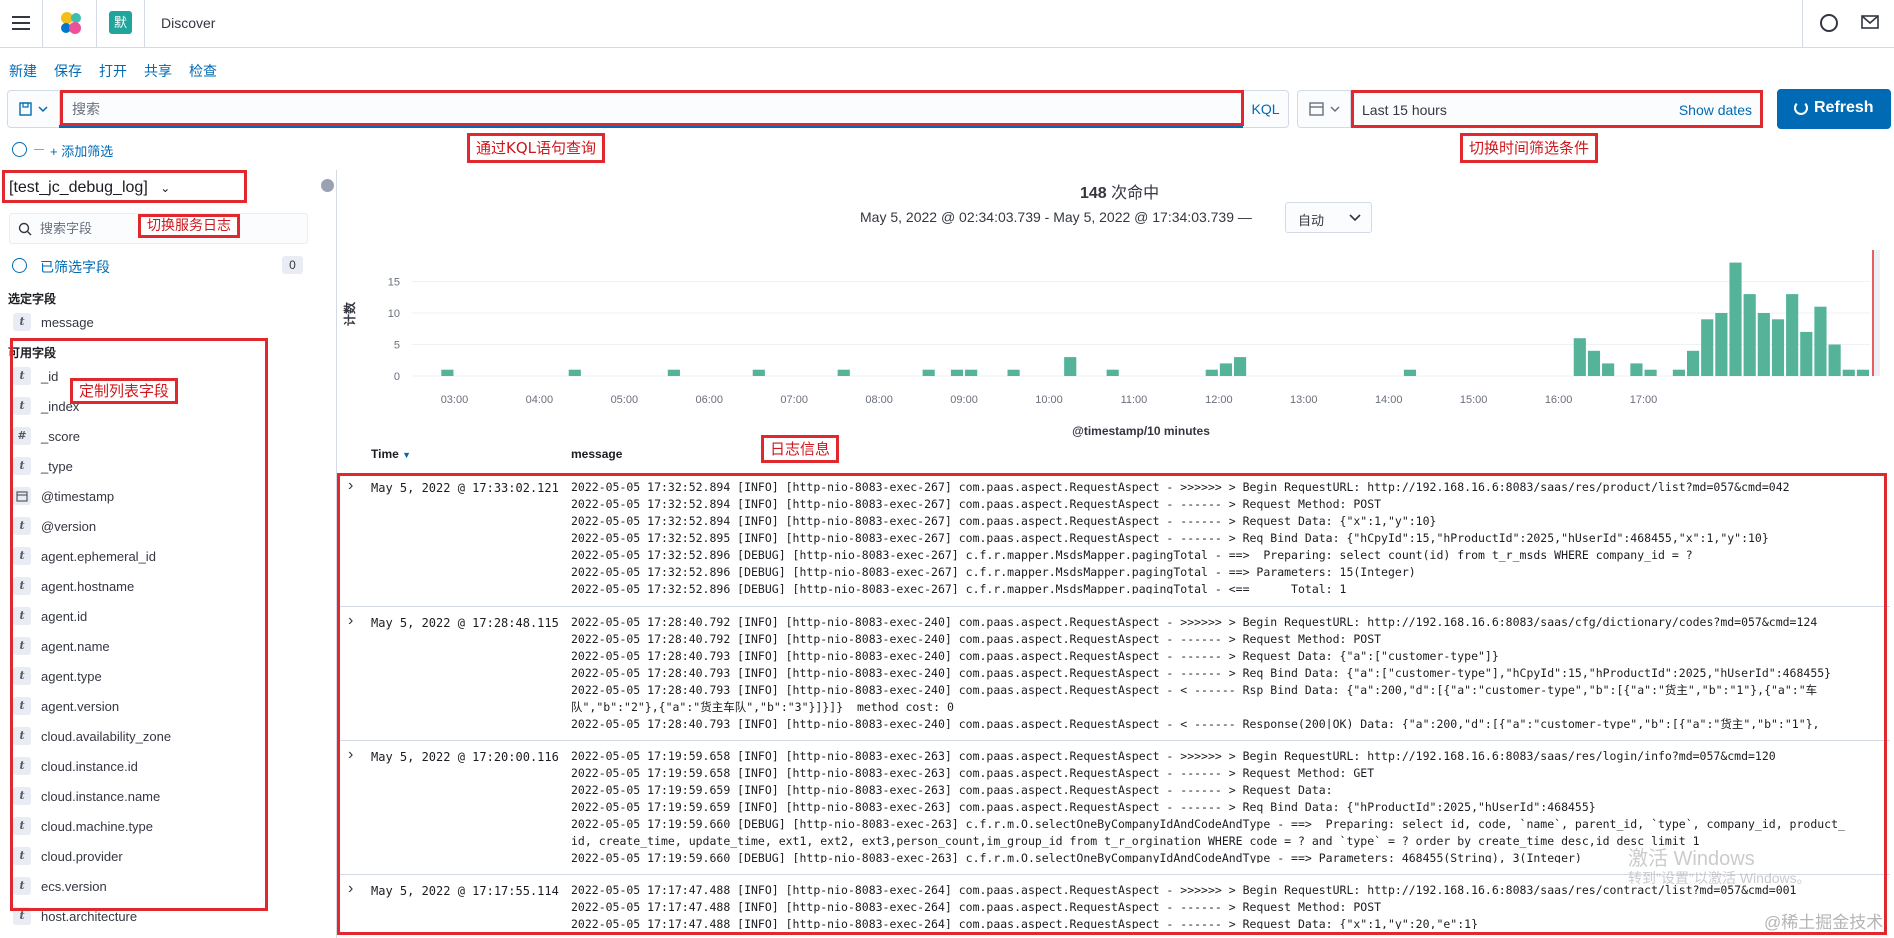  What do you see at coordinates (1311, 220) in the screenshot?
I see `interval-value: 自动` at bounding box center [1311, 220].